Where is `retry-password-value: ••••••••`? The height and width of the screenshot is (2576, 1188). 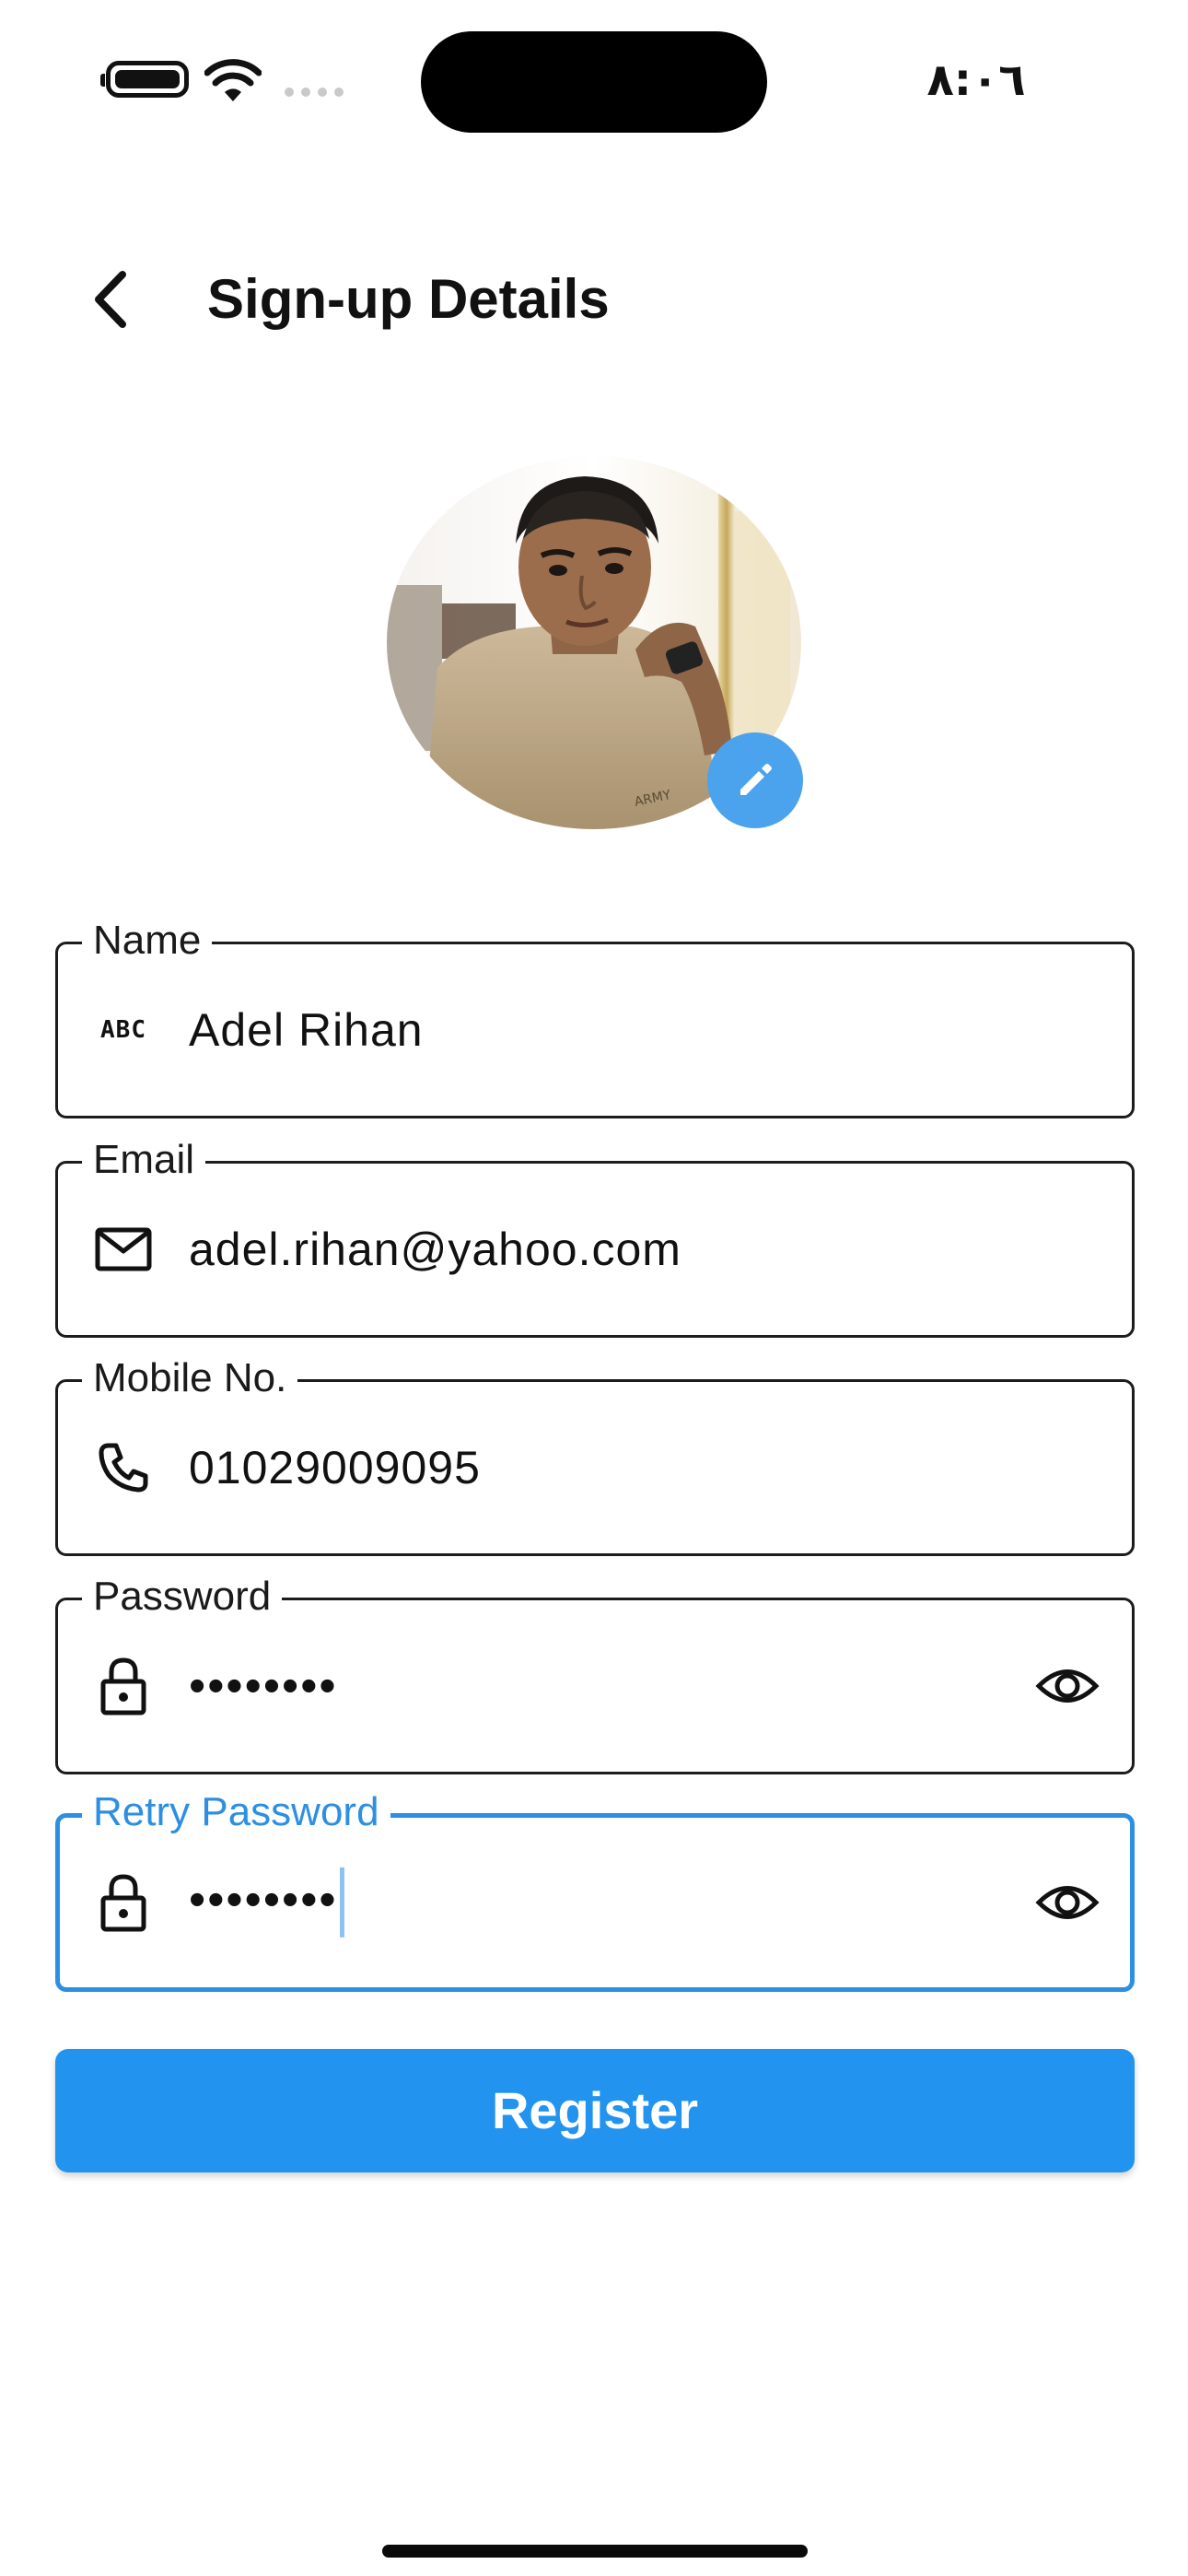
retry-password-value: •••••••• is located at coordinates (263, 1899).